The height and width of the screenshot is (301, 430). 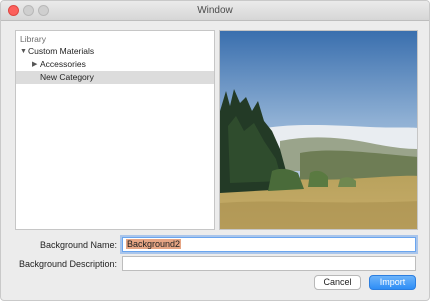 I want to click on import-button: Import, so click(x=392, y=282).